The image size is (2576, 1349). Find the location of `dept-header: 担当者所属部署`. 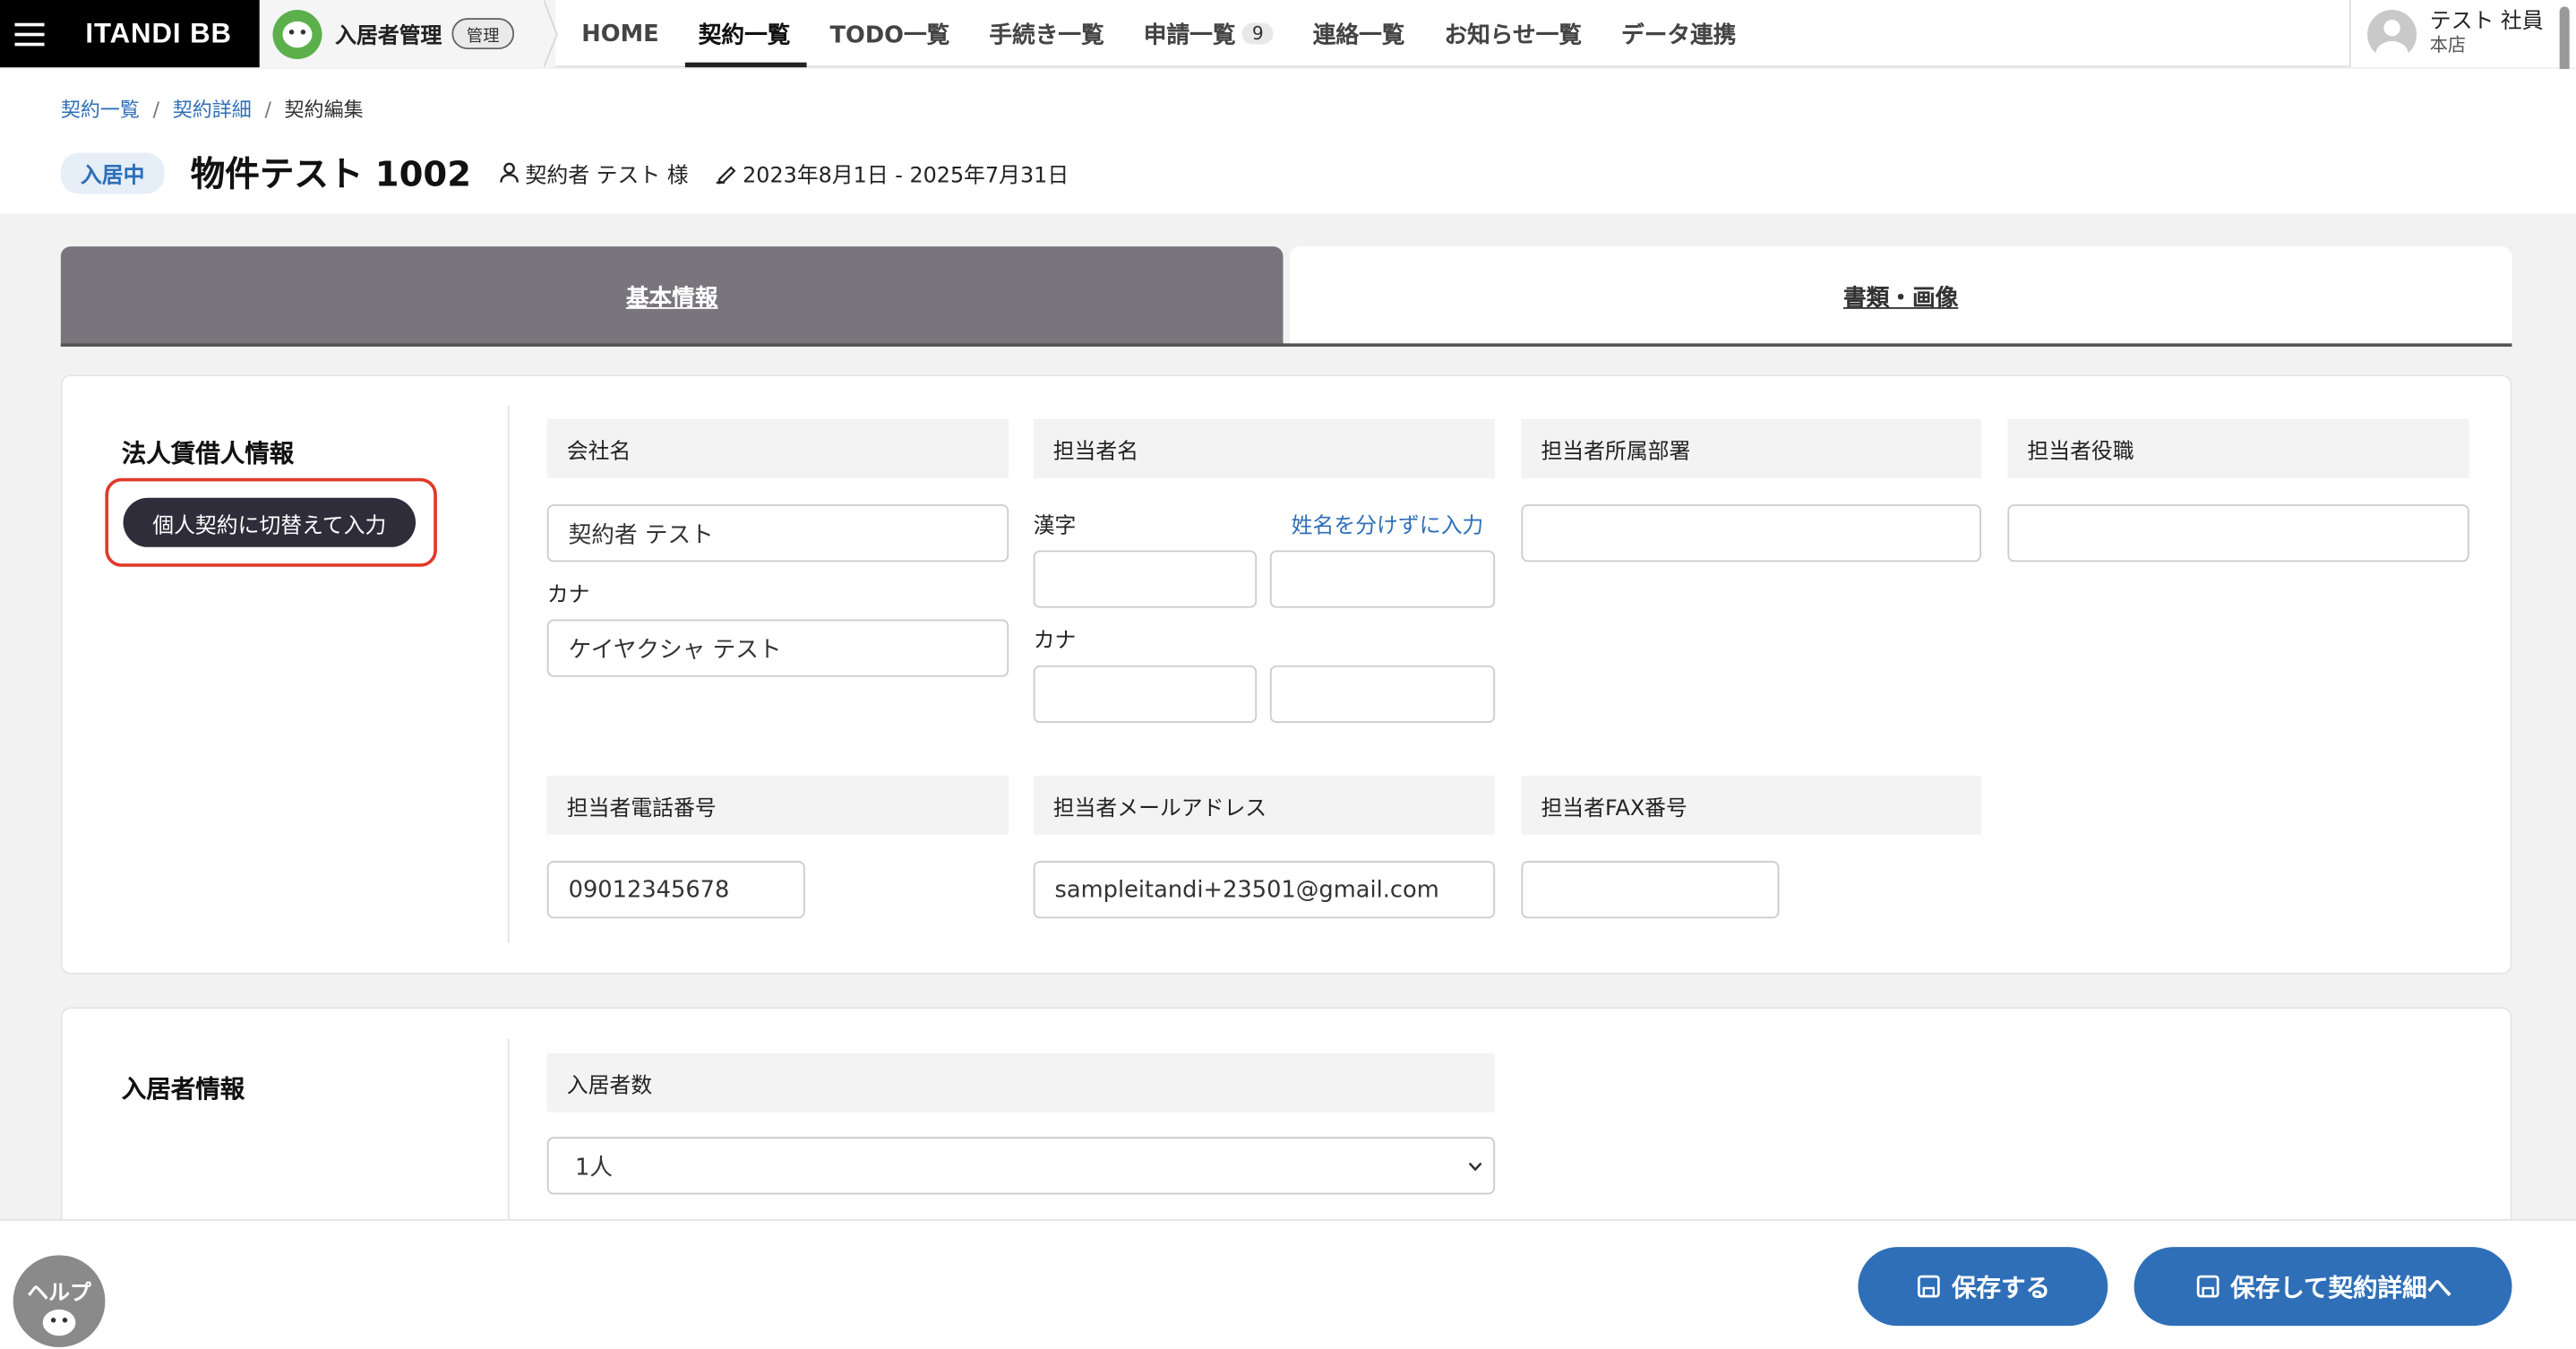

dept-header: 担当者所属部署 is located at coordinates (1751, 448).